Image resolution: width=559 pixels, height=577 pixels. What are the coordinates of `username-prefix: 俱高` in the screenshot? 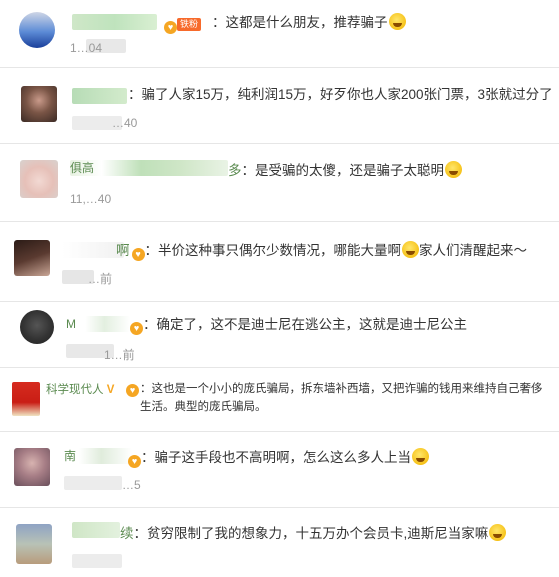 It's located at (82, 168).